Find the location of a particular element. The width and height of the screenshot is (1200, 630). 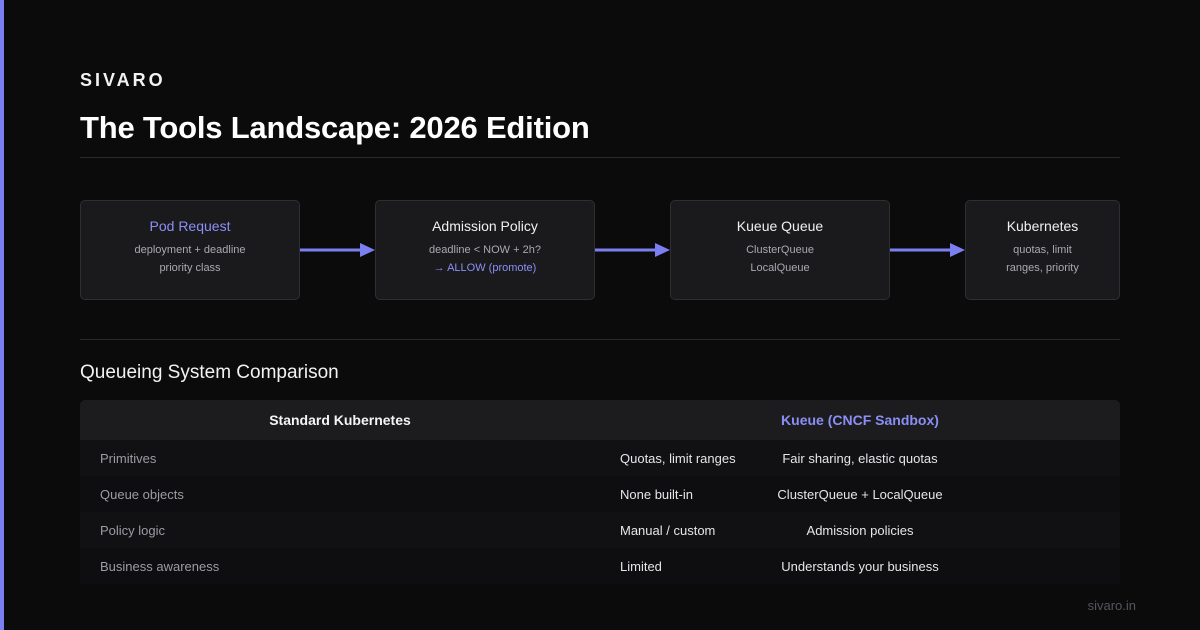

flow-node-line: deadline < NOW + 2h? is located at coordinates (485, 250).